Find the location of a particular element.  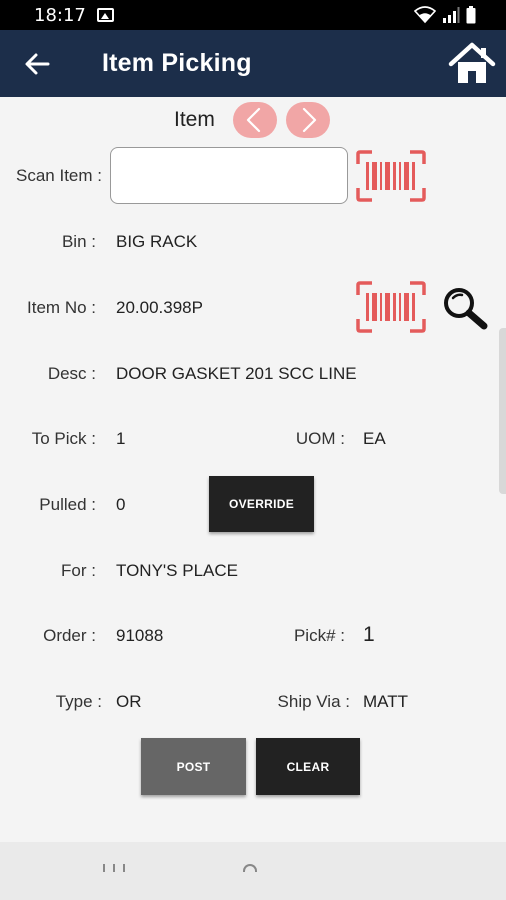

system-nav-bar is located at coordinates (253, 871).